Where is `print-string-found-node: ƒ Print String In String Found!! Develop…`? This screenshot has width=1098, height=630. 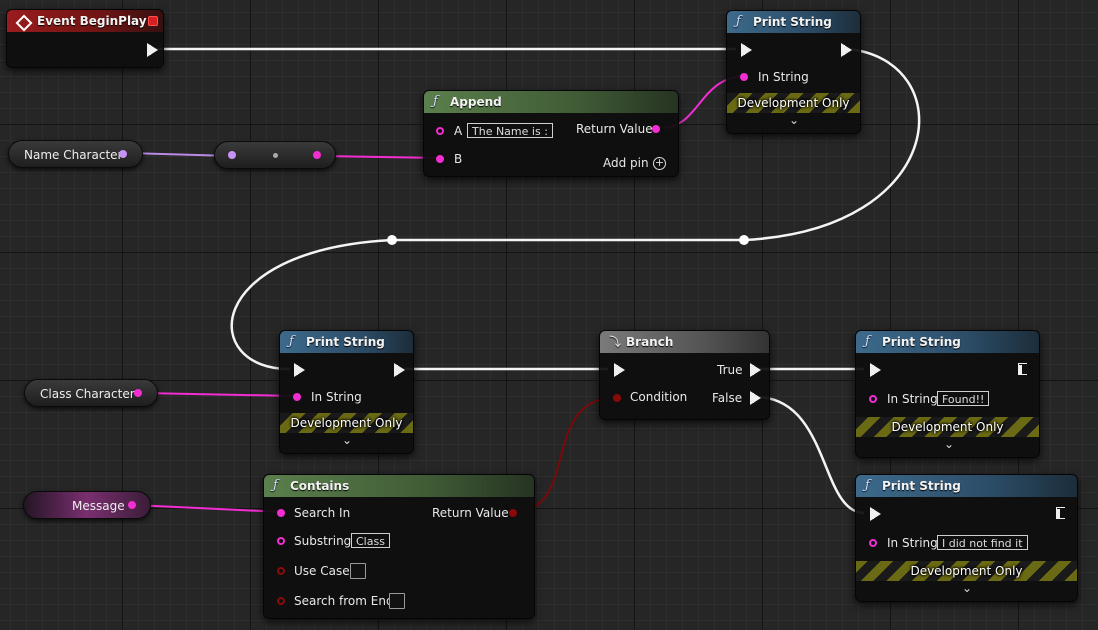 print-string-found-node: ƒ Print String In String Found!! Develop… is located at coordinates (947, 394).